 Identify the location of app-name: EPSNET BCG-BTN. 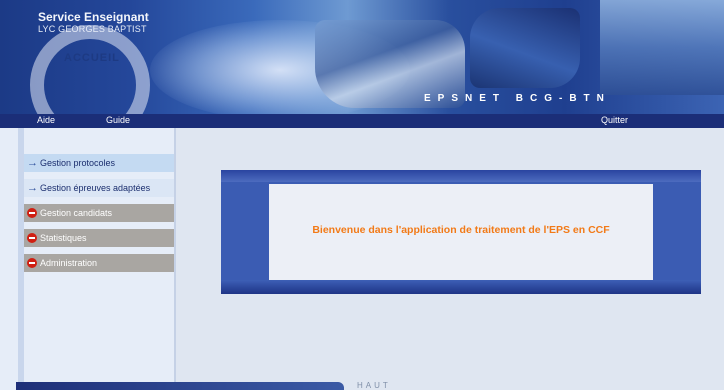
(517, 98).